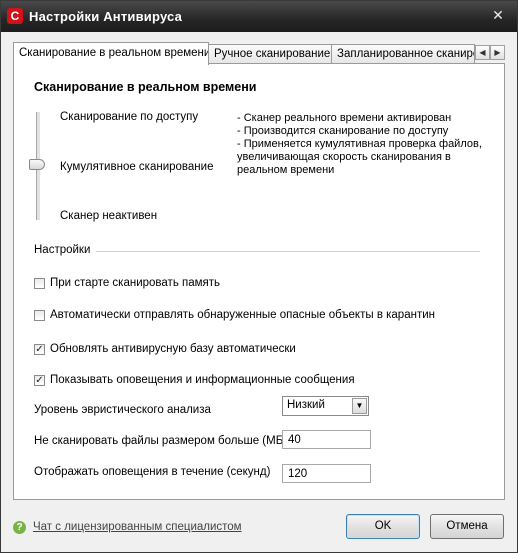 This screenshot has width=518, height=553. What do you see at coordinates (403, 53) in the screenshot?
I see `tab-scheduled-scanning: Запланированное сканирование` at bounding box center [403, 53].